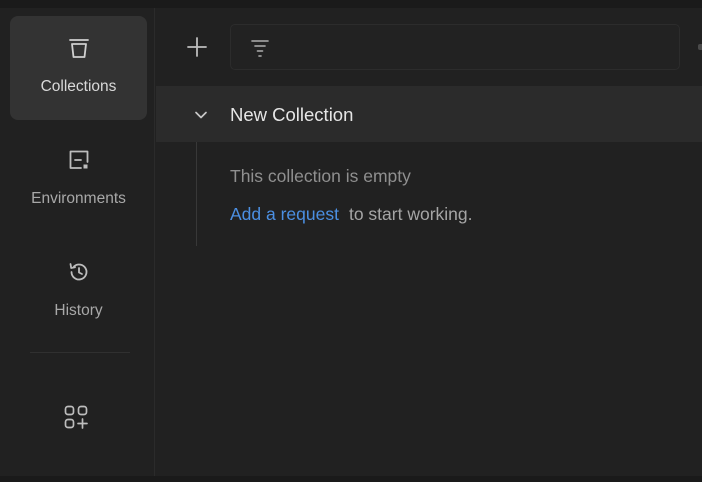  I want to click on chevron-down-icon, so click(201, 115).